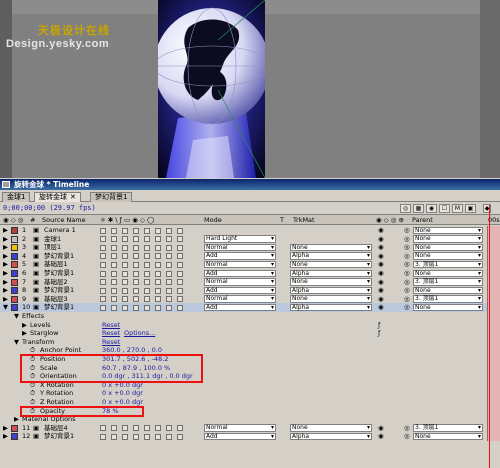 The height and width of the screenshot is (468, 500). I want to click on layer-row: ▶ 8 ▣ 梦幻背景1 Add Alpha ◉ ◎ None, so click(250, 290).